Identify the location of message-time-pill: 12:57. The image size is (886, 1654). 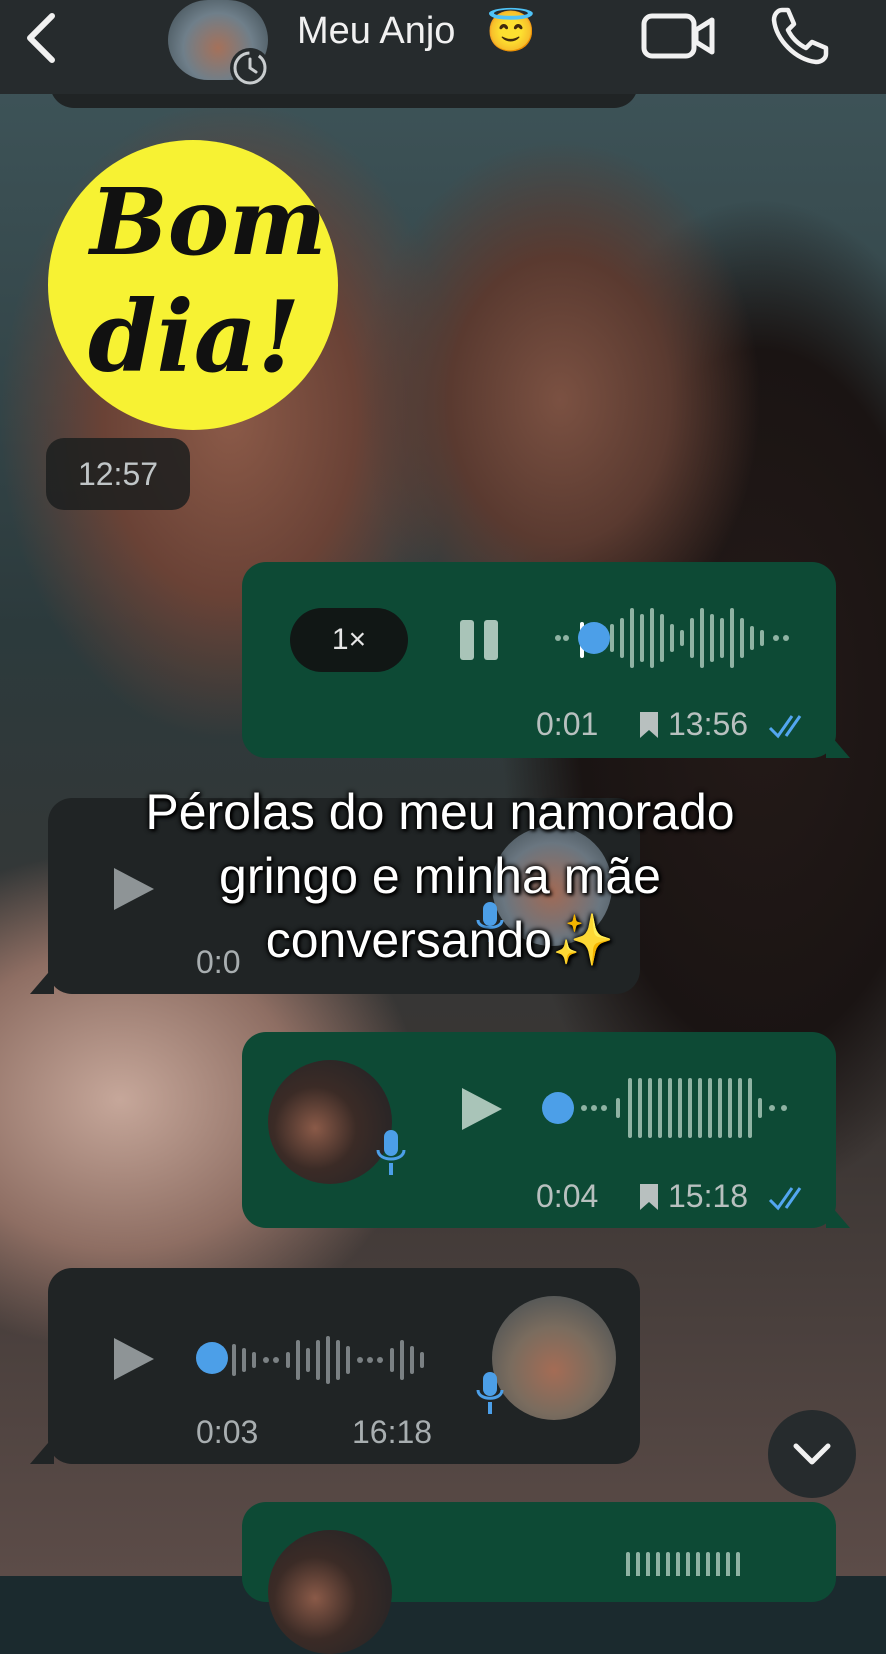
(118, 474).